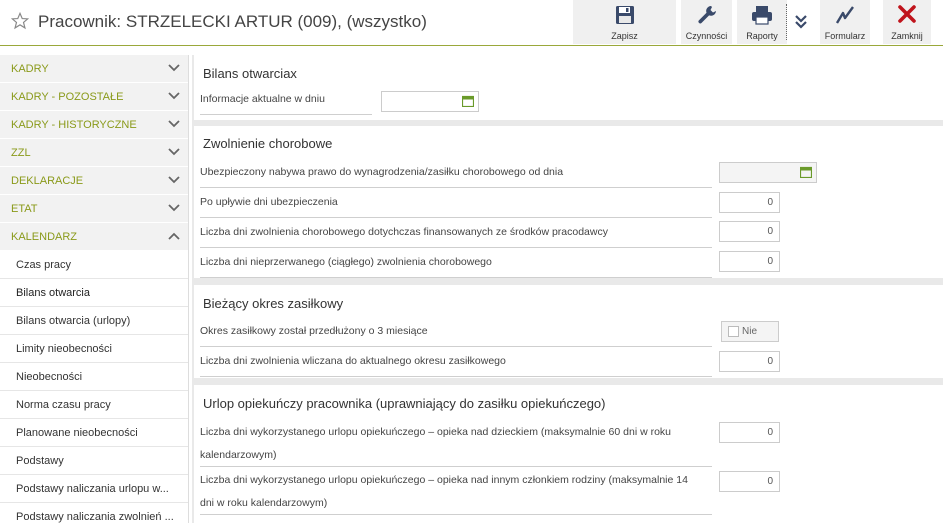  I want to click on close-label: Zamknij, so click(907, 36).